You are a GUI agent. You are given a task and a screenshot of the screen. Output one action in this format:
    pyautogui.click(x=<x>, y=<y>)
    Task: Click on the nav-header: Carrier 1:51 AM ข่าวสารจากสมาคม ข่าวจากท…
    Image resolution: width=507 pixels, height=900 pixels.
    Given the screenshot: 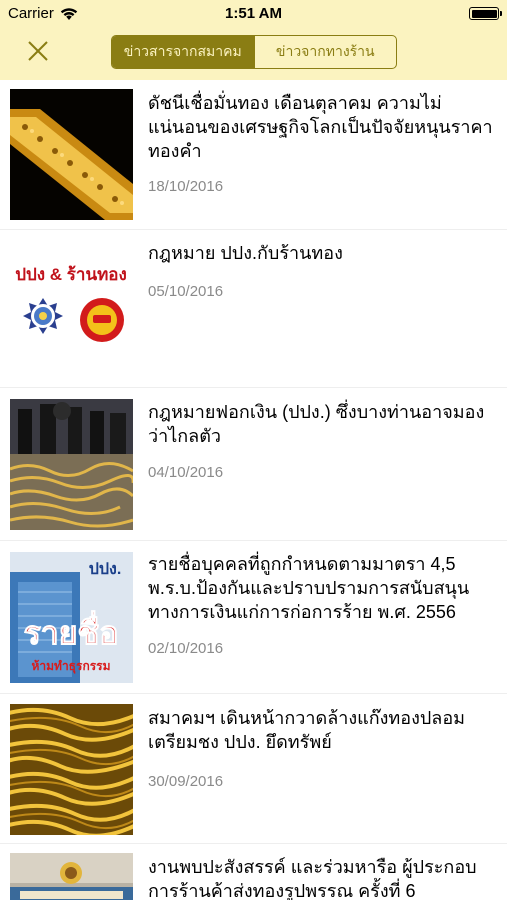 What is the action you would take?
    pyautogui.click(x=253, y=40)
    